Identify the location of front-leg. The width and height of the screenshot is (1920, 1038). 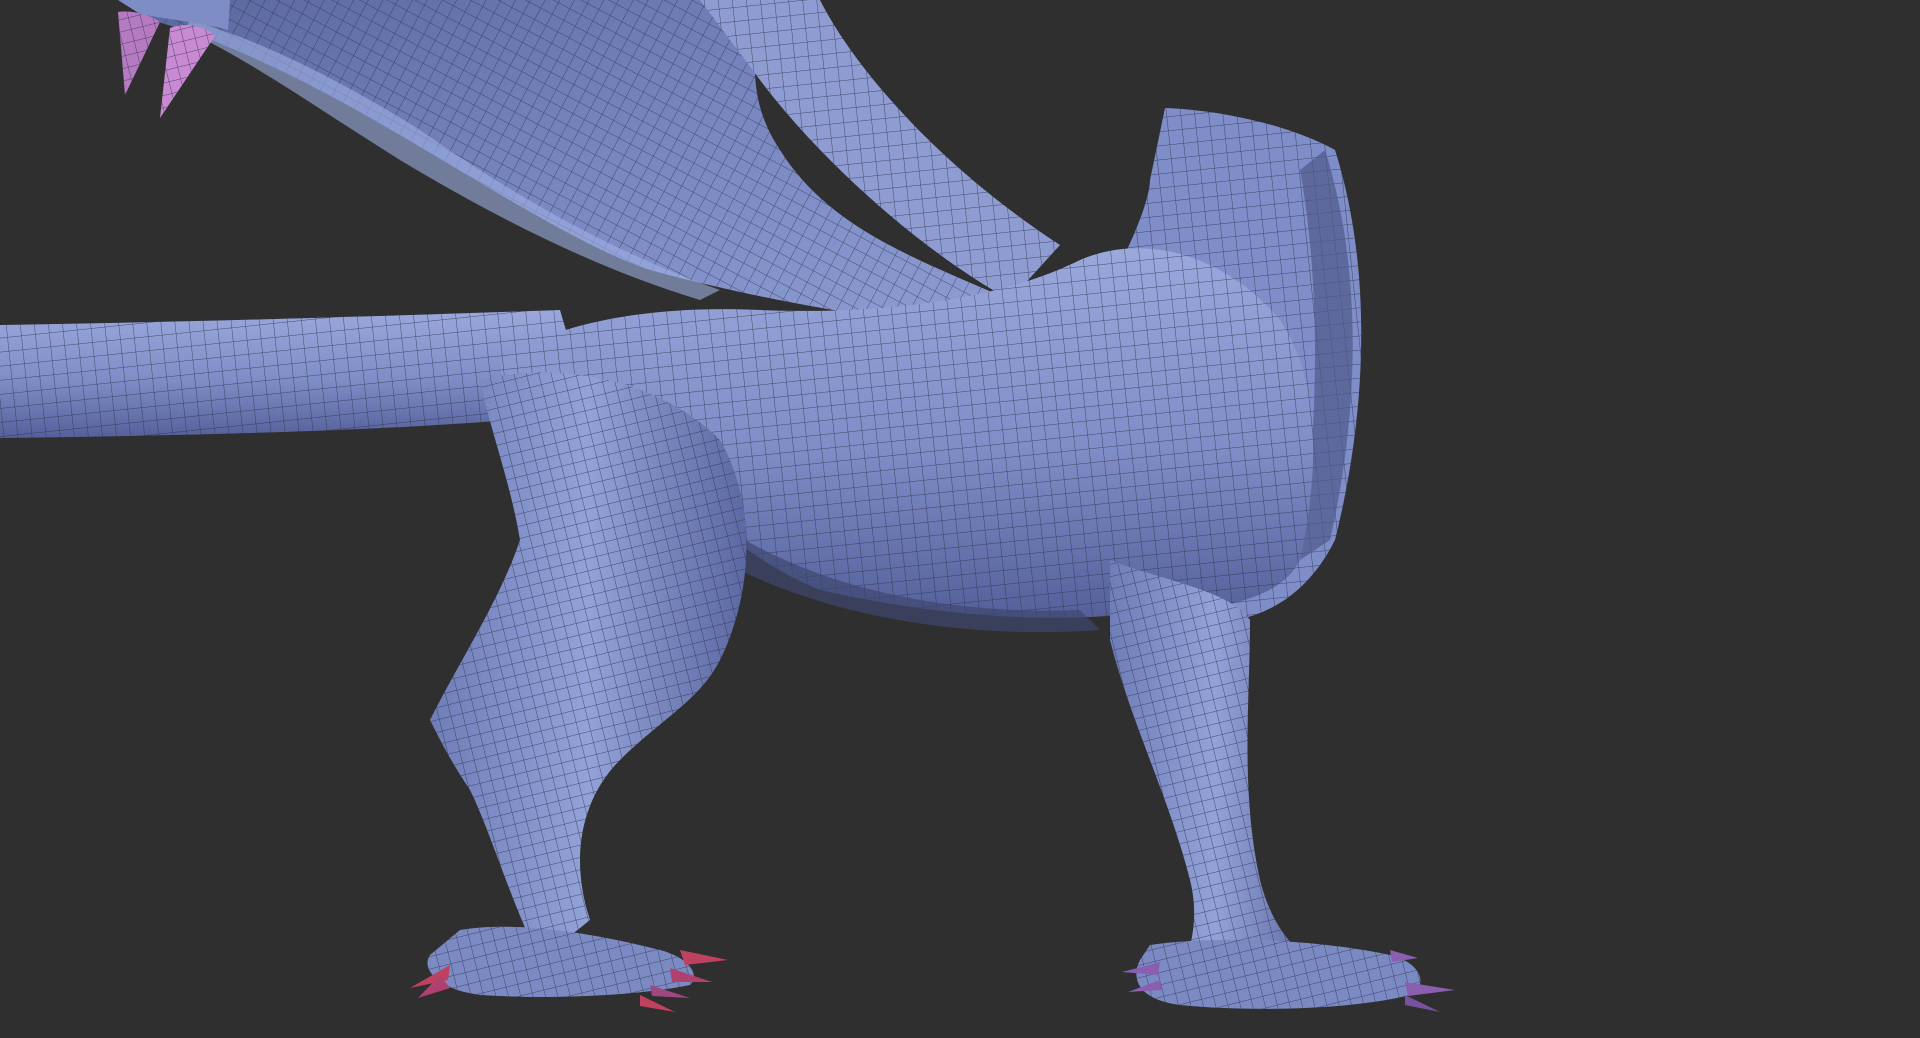
(1265, 784).